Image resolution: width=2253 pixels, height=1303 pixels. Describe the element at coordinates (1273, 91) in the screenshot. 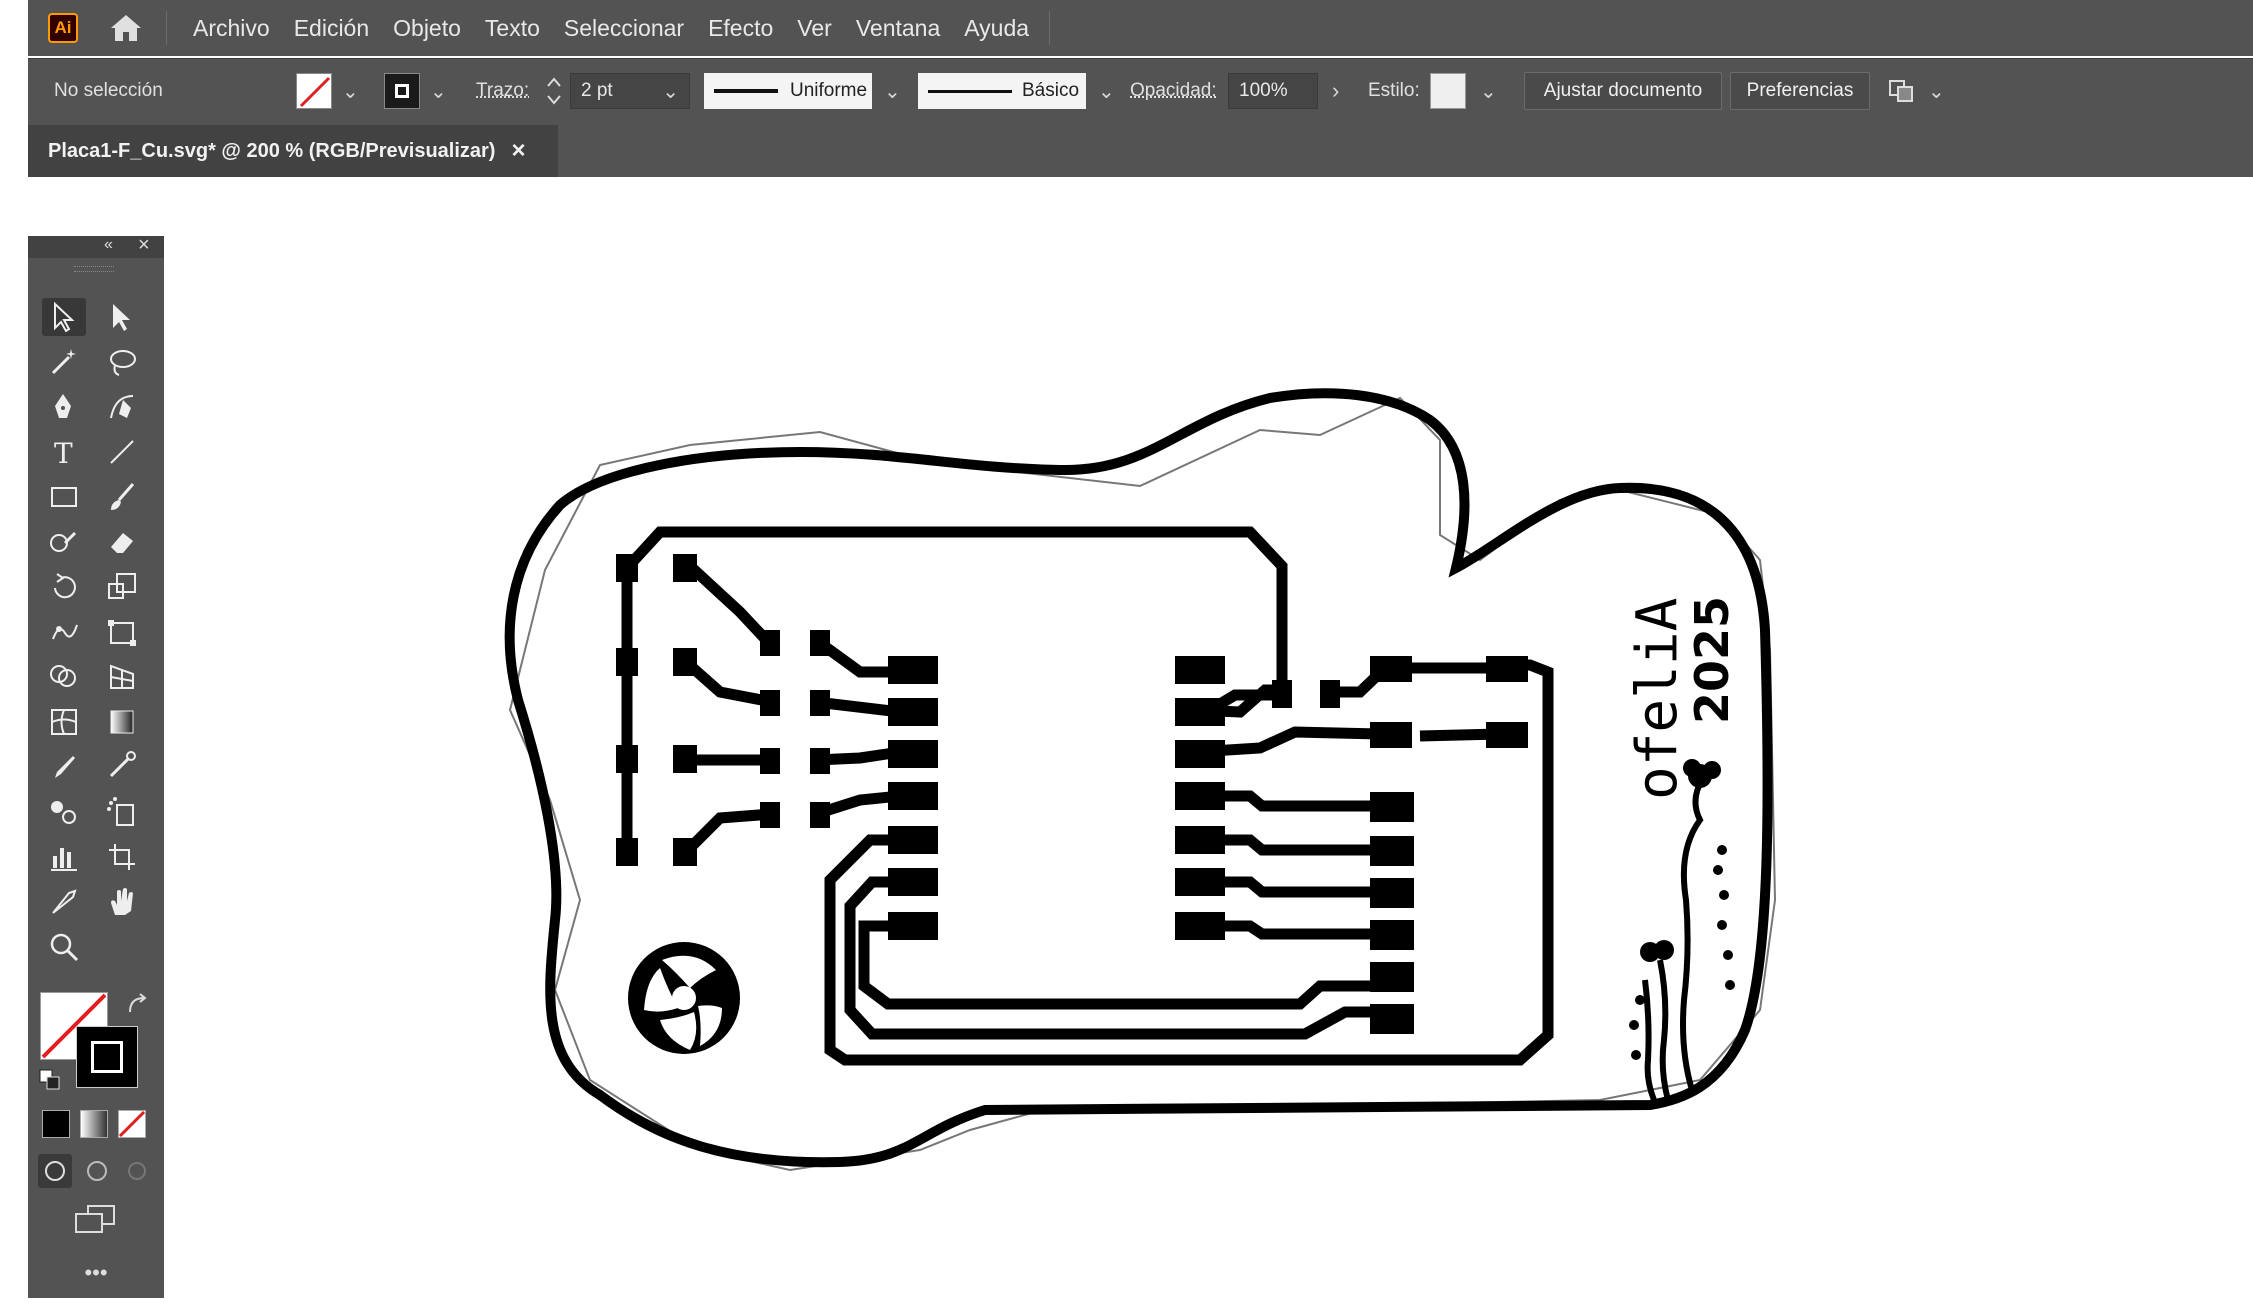

I see `opacity-value: 100%` at that location.